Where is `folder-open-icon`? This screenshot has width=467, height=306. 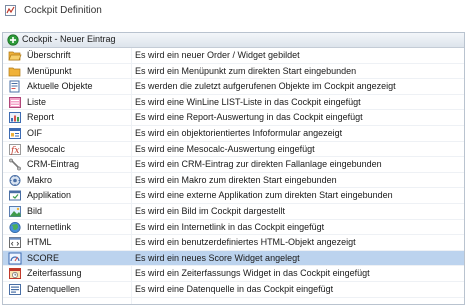
folder-open-icon is located at coordinates (15, 56).